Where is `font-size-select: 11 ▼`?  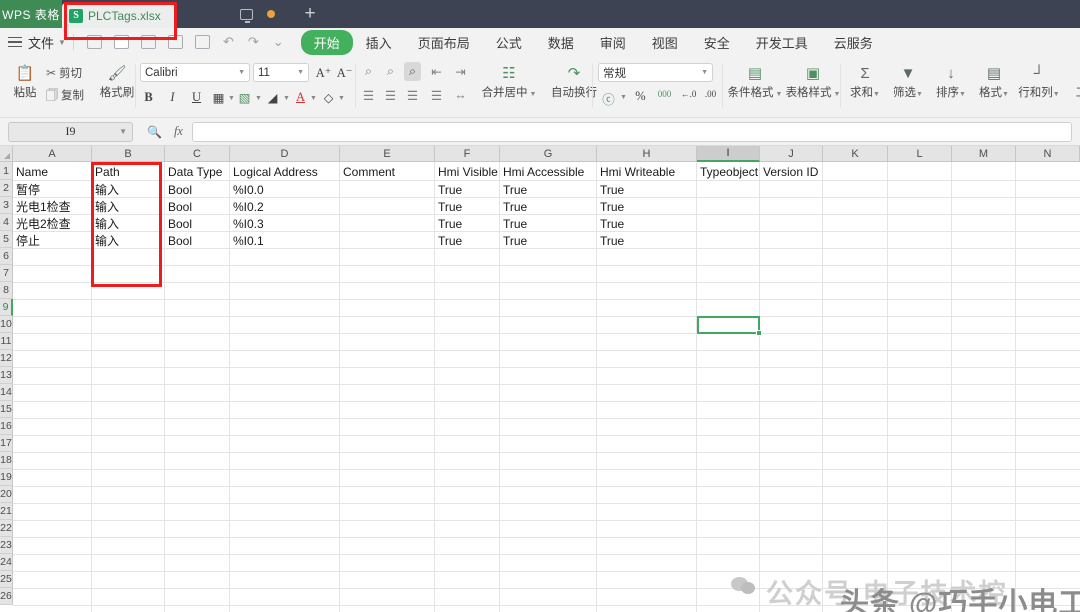 font-size-select: 11 ▼ is located at coordinates (281, 72).